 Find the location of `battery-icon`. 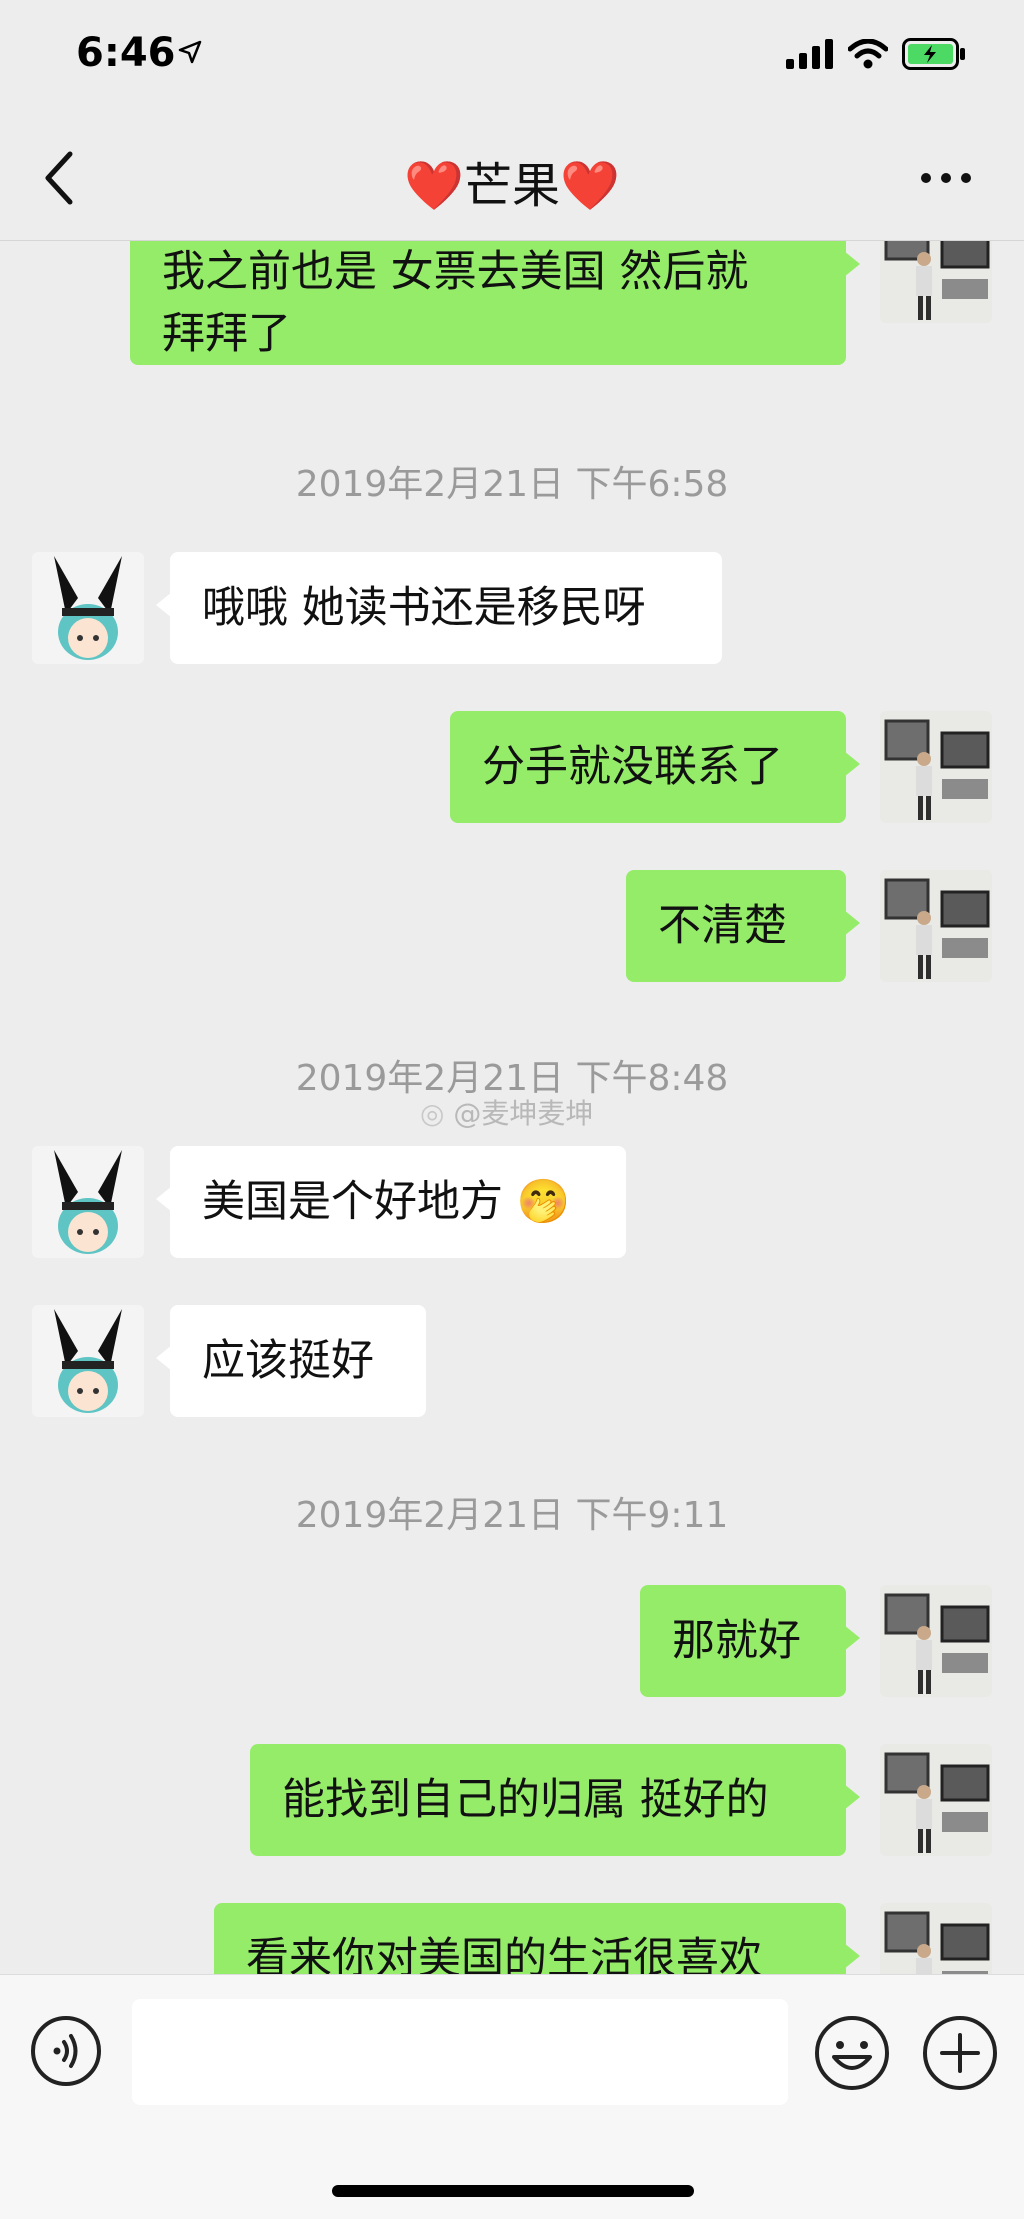

battery-icon is located at coordinates (933, 54).